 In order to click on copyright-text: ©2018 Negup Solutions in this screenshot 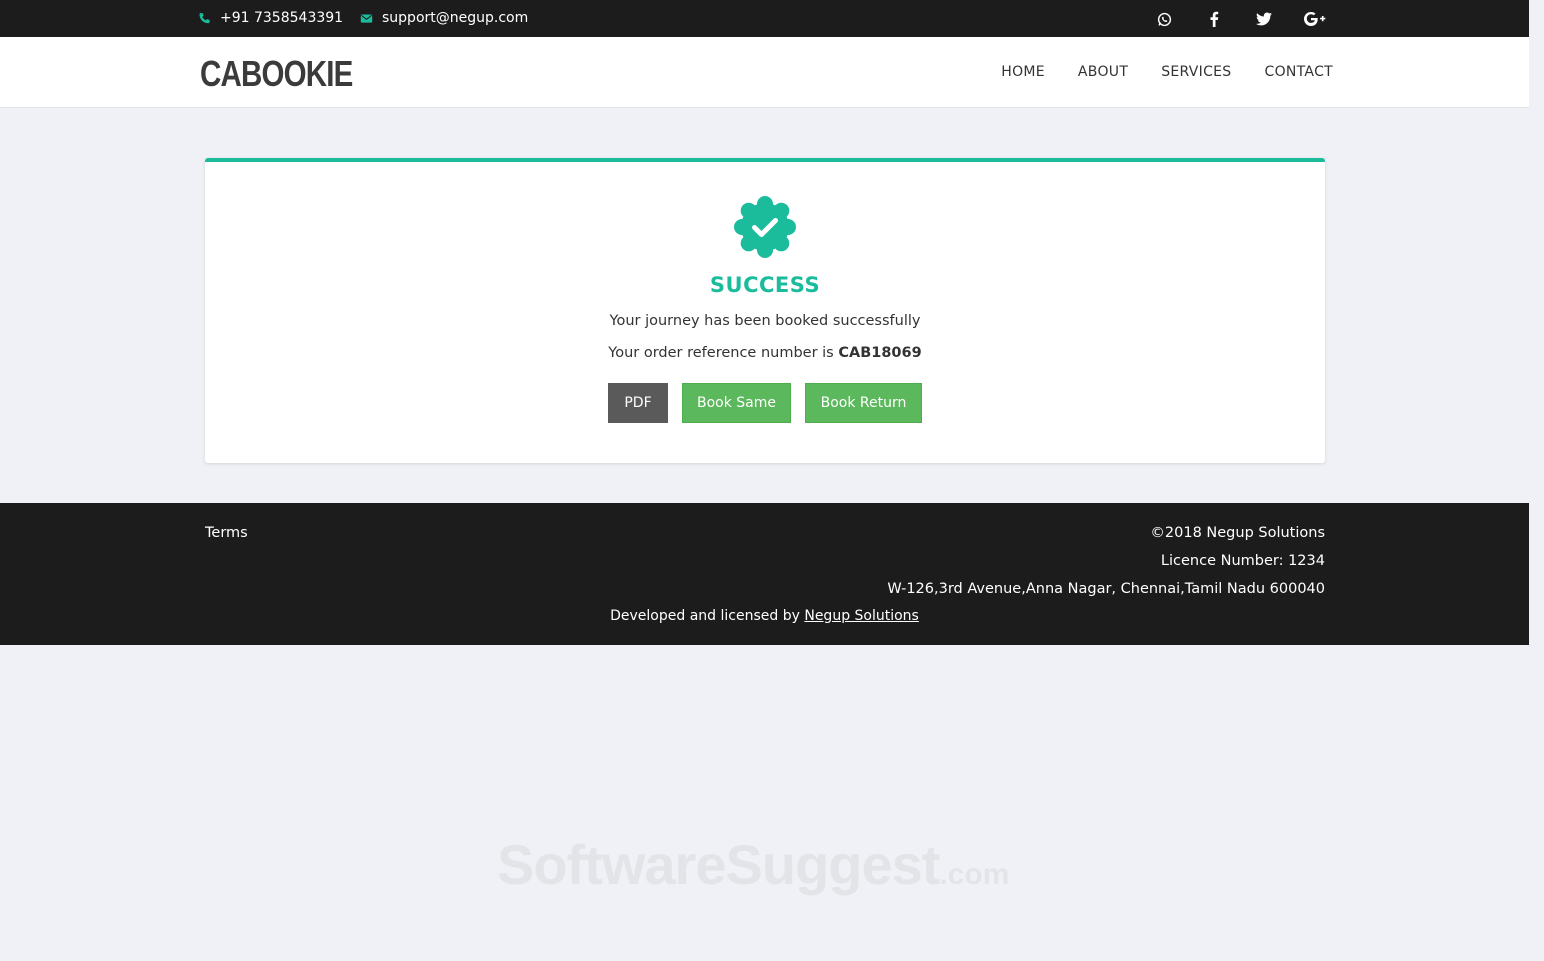, I will do `click(1237, 533)`.